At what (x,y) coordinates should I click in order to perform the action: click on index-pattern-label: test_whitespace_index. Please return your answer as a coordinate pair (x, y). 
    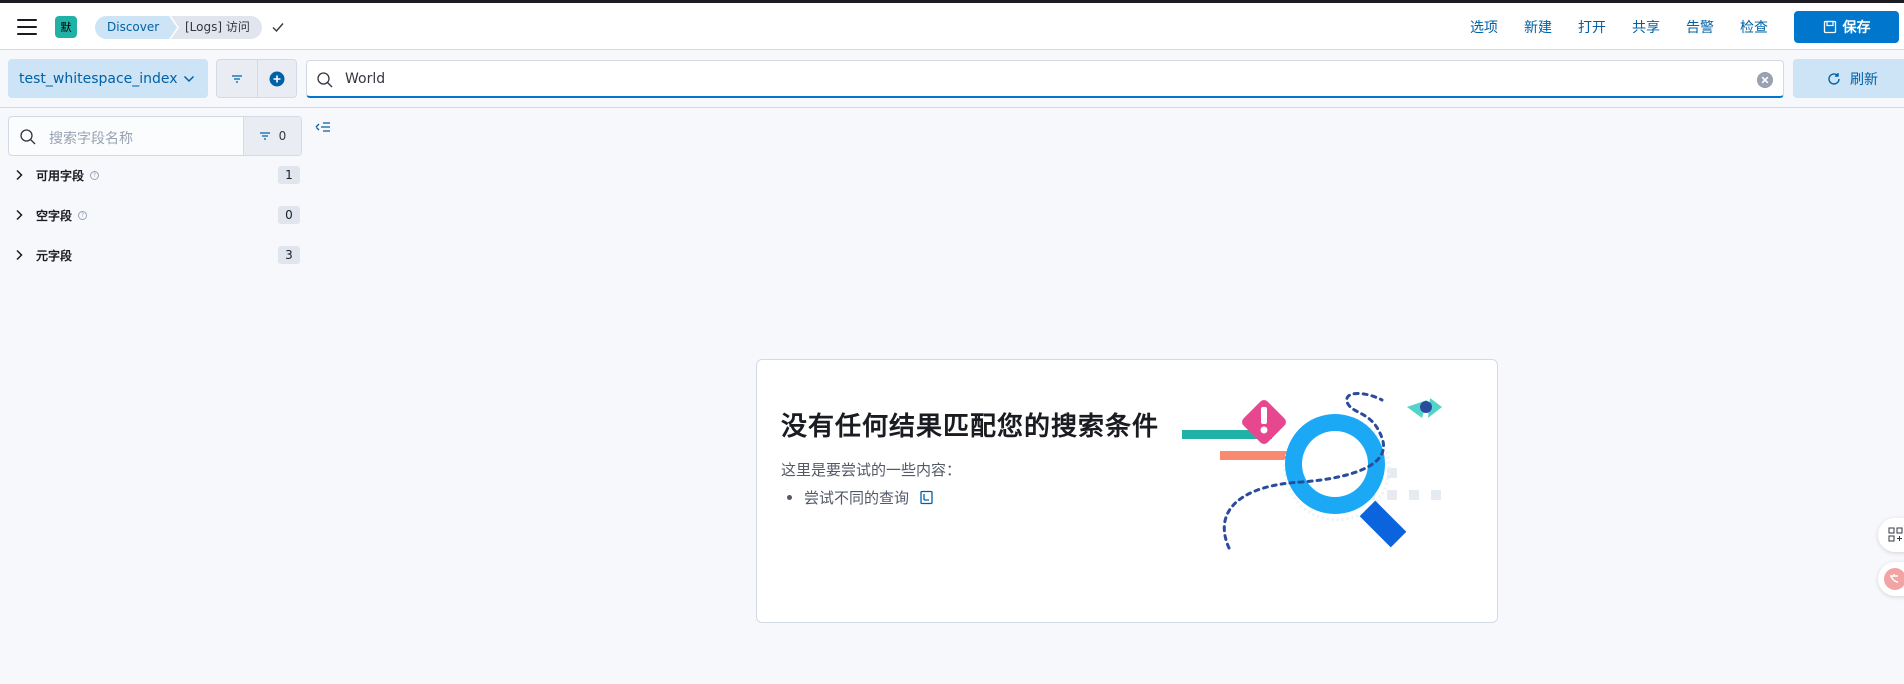
    Looking at the image, I should click on (98, 78).